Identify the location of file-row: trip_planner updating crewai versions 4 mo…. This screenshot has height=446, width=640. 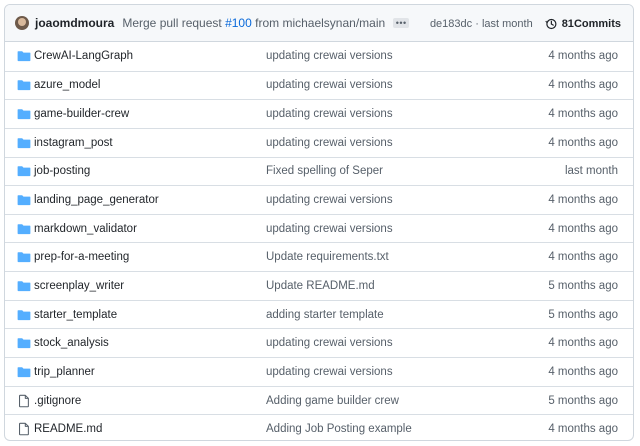
(319, 371).